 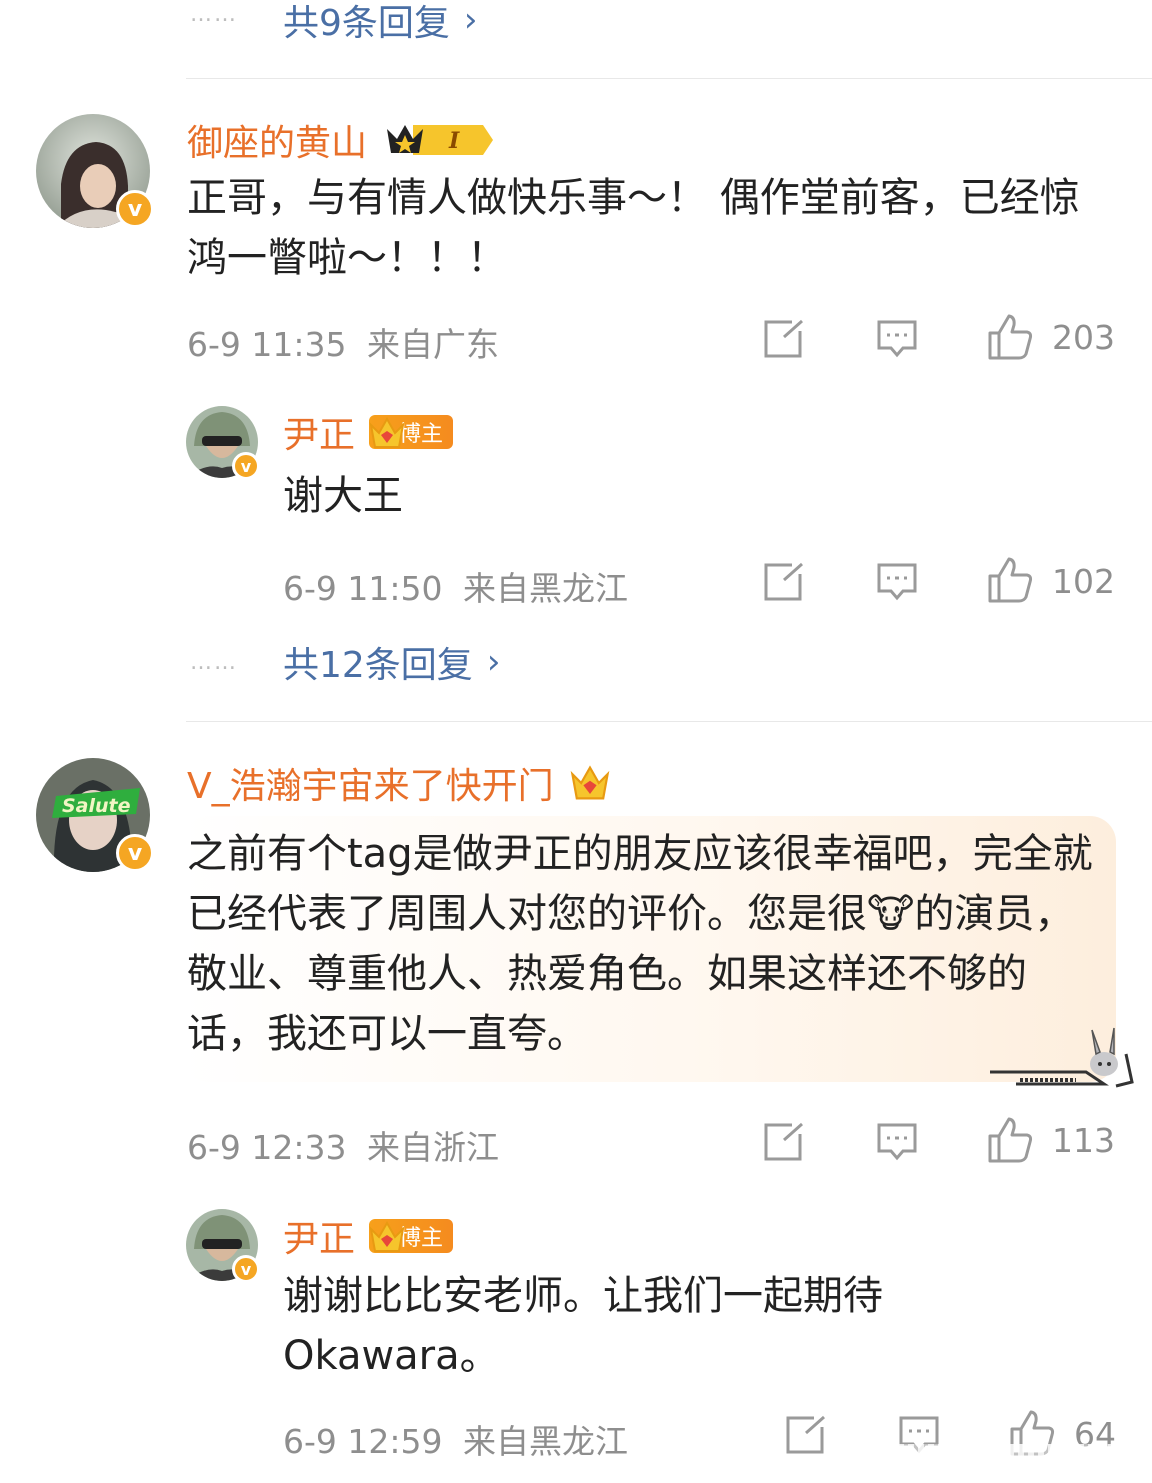 I want to click on comment-time: 6-9 11:35, so click(x=267, y=344).